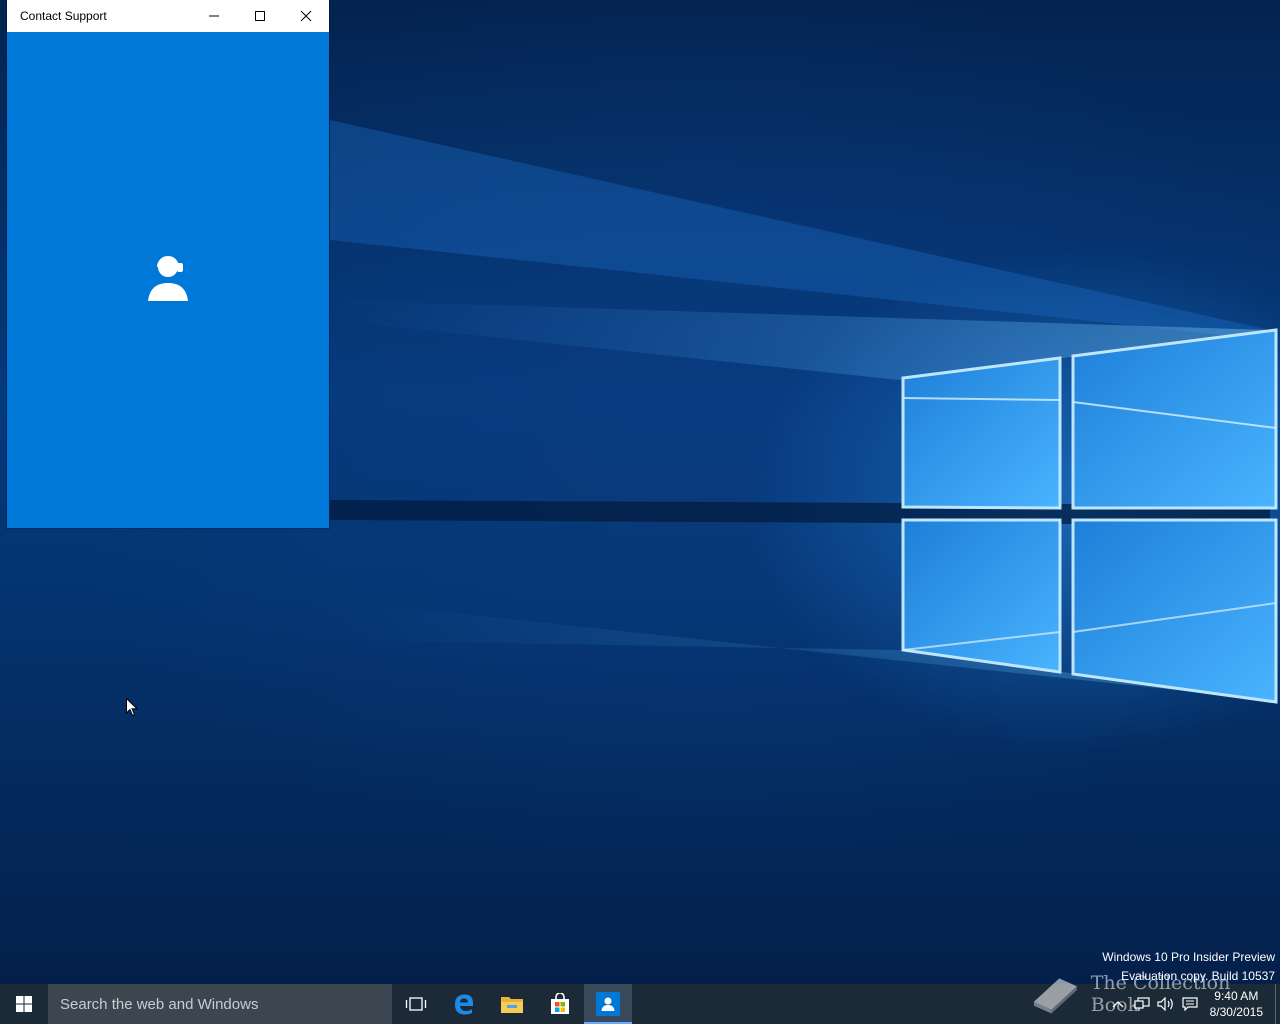  I want to click on support-agent-icon, so click(168, 278).